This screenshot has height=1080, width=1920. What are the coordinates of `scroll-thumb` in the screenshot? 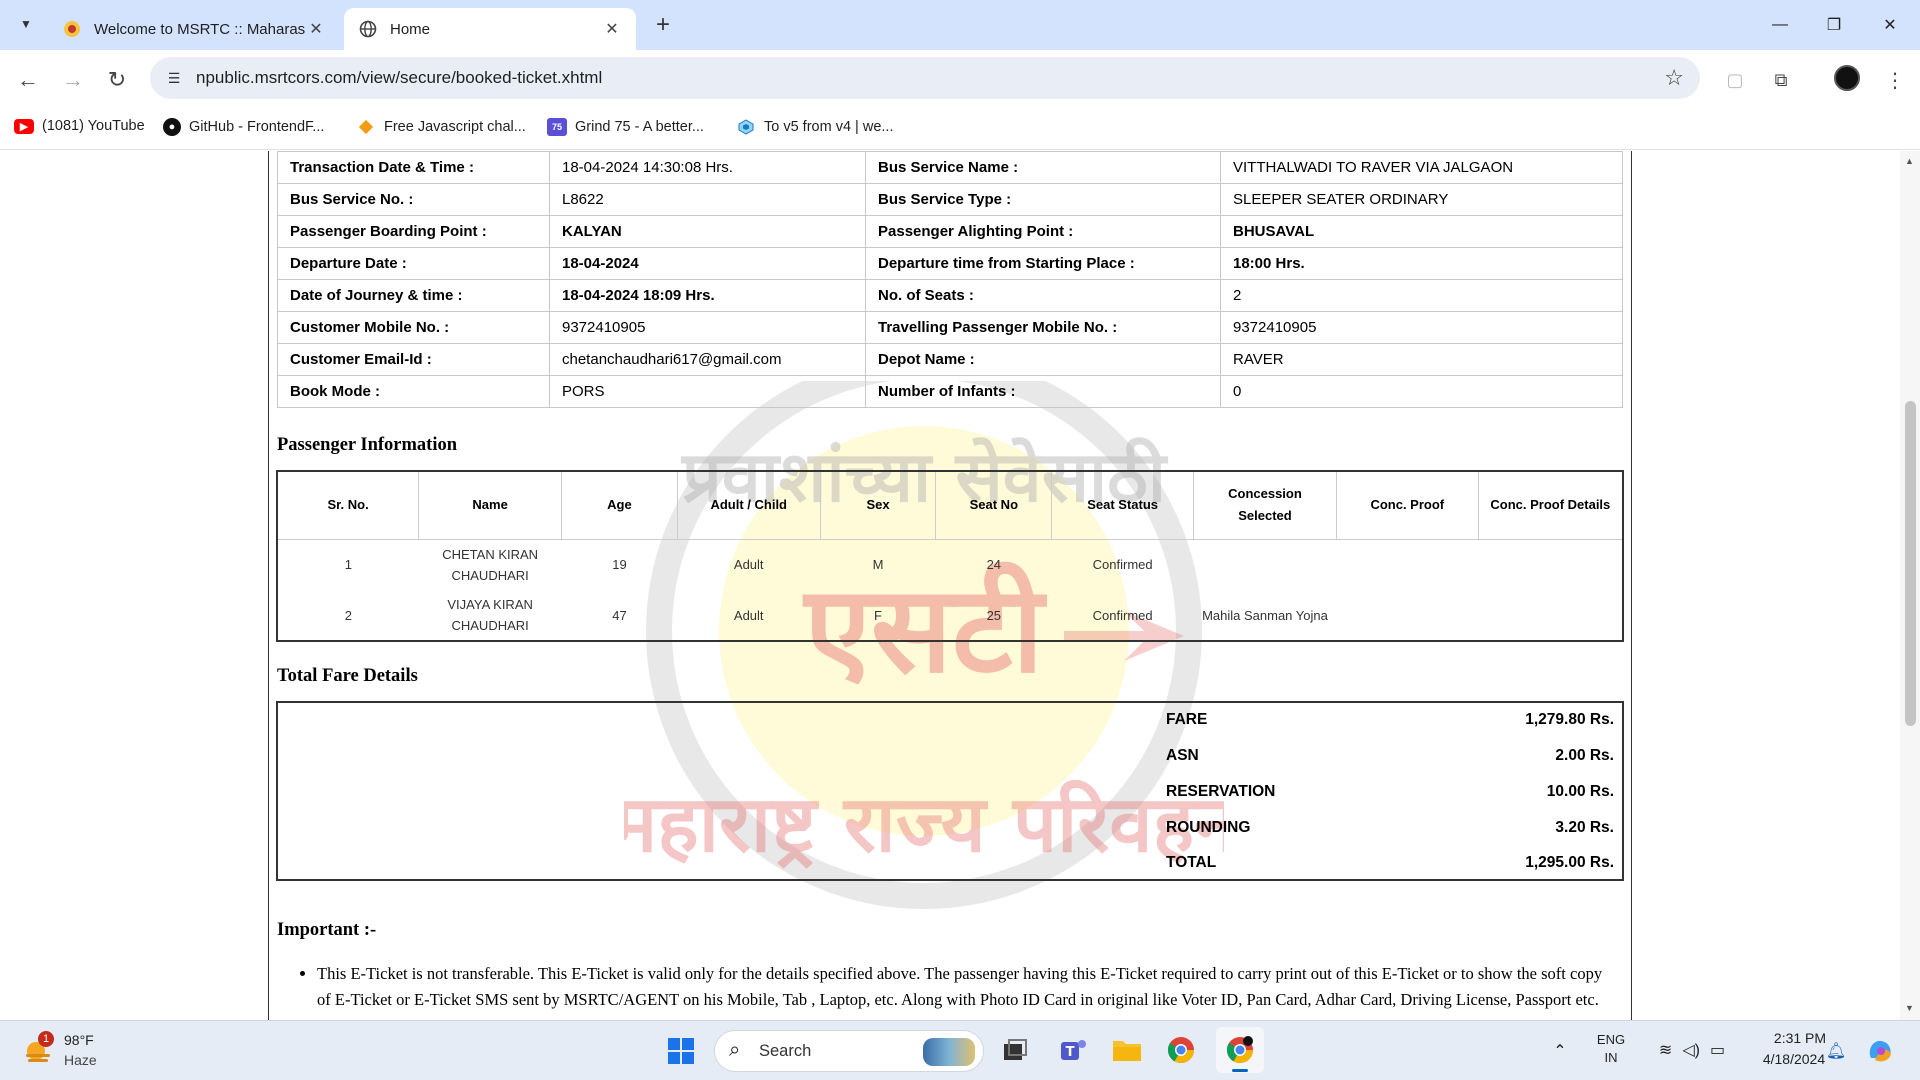 It's located at (1910, 563).